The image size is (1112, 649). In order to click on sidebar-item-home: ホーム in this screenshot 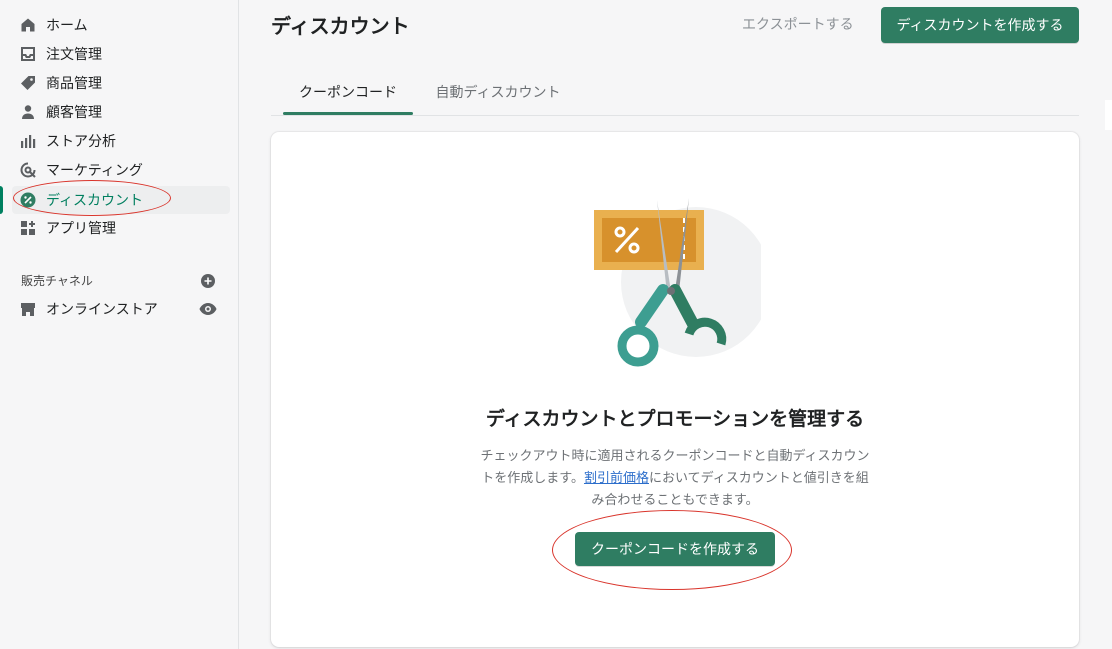, I will do `click(121, 25)`.